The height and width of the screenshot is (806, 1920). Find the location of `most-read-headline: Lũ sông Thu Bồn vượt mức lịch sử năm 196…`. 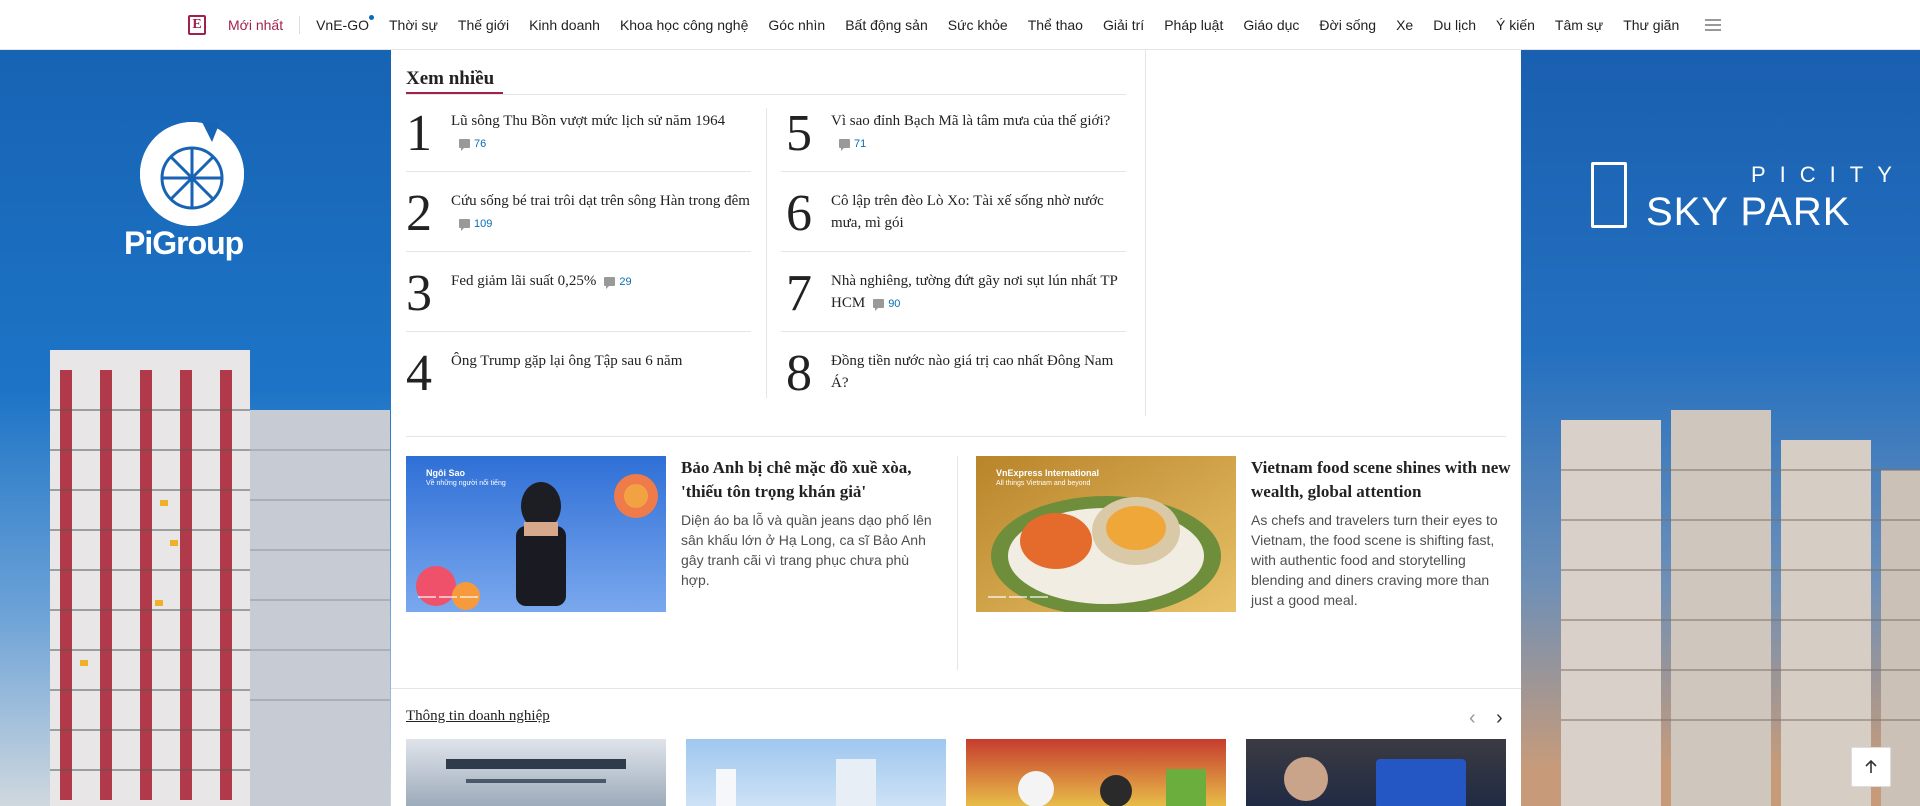

most-read-headline: Lũ sông Thu Bồn vượt mức lịch sử năm 196… is located at coordinates (601, 132).